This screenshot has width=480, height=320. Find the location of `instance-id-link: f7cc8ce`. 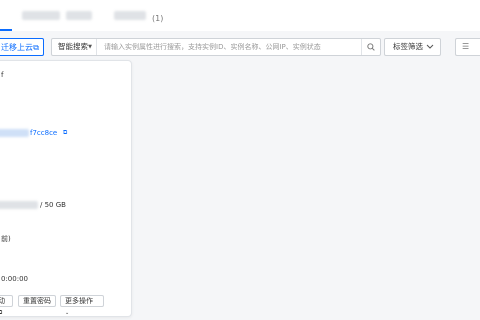

instance-id-link: f7cc8ce is located at coordinates (43, 133).